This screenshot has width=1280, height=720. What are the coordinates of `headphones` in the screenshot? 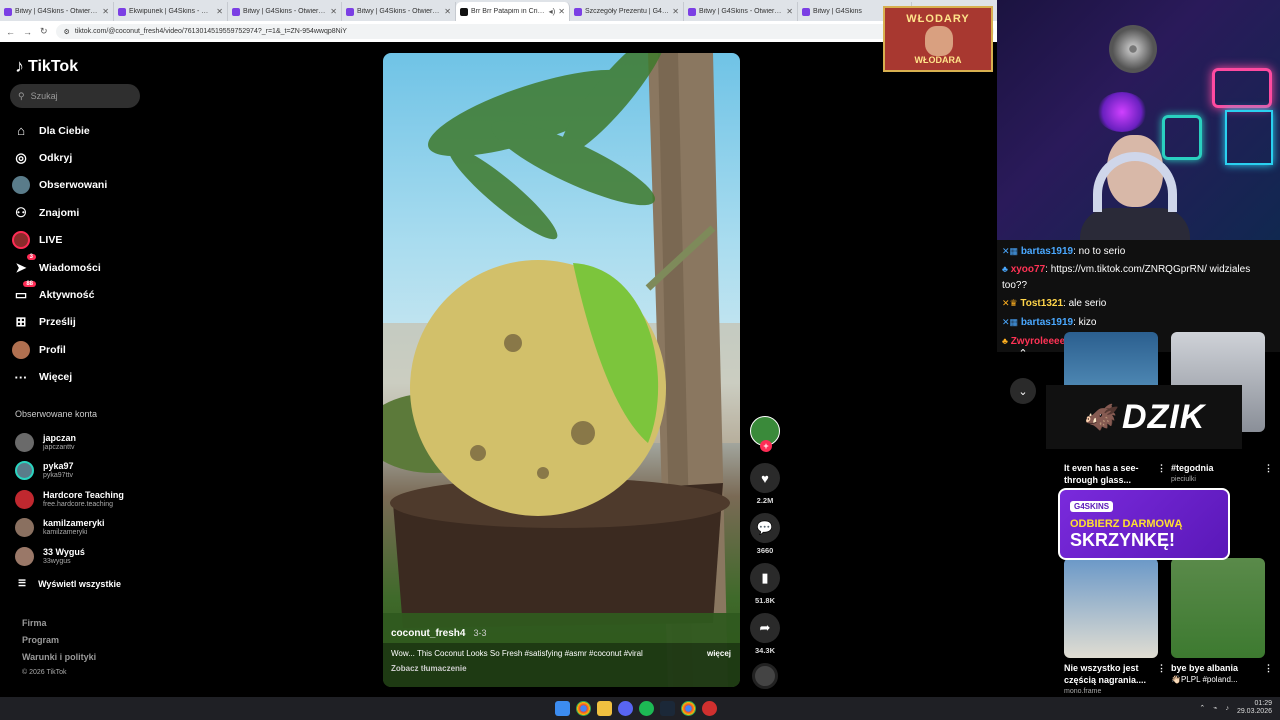 It's located at (1135, 182).